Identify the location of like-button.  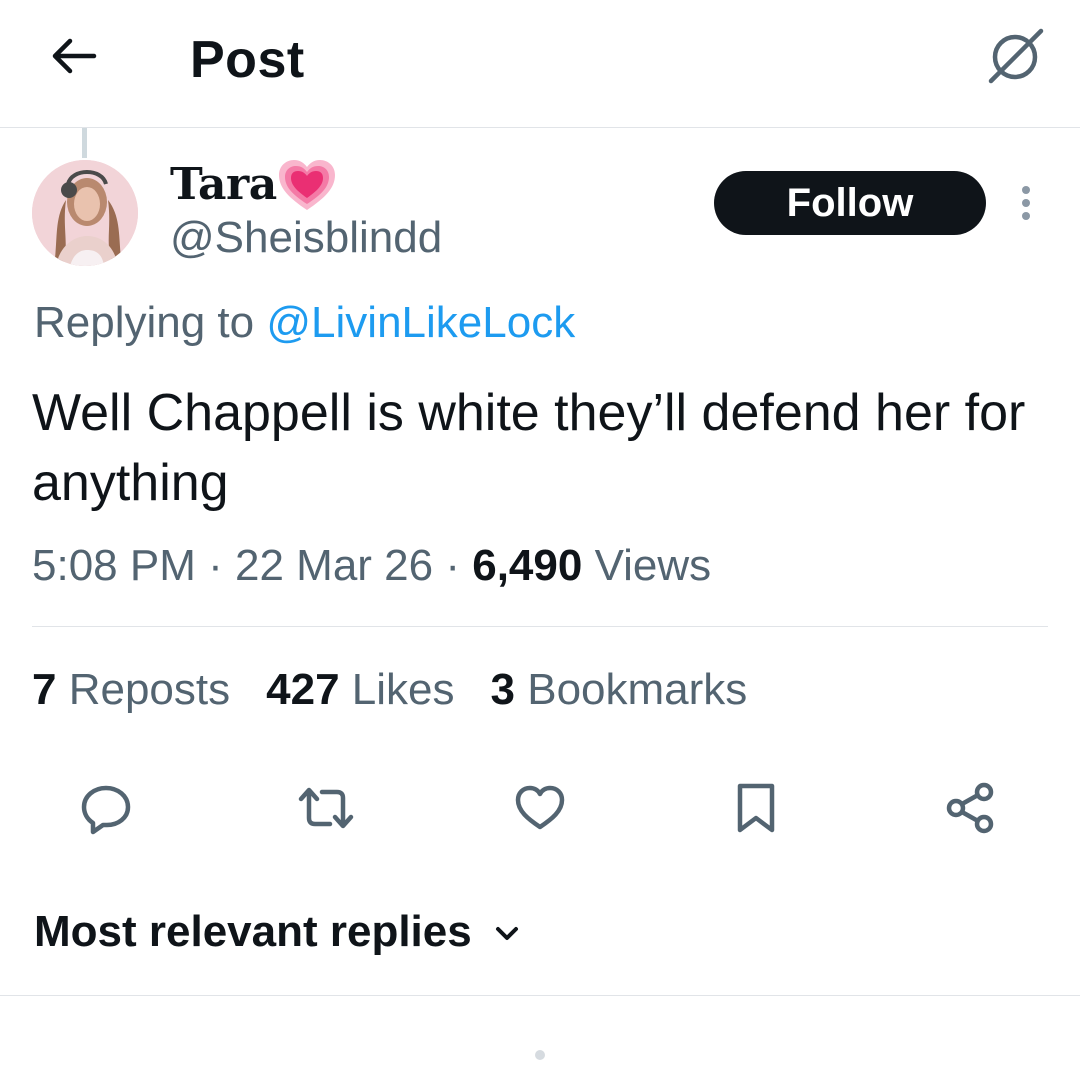
(540, 808).